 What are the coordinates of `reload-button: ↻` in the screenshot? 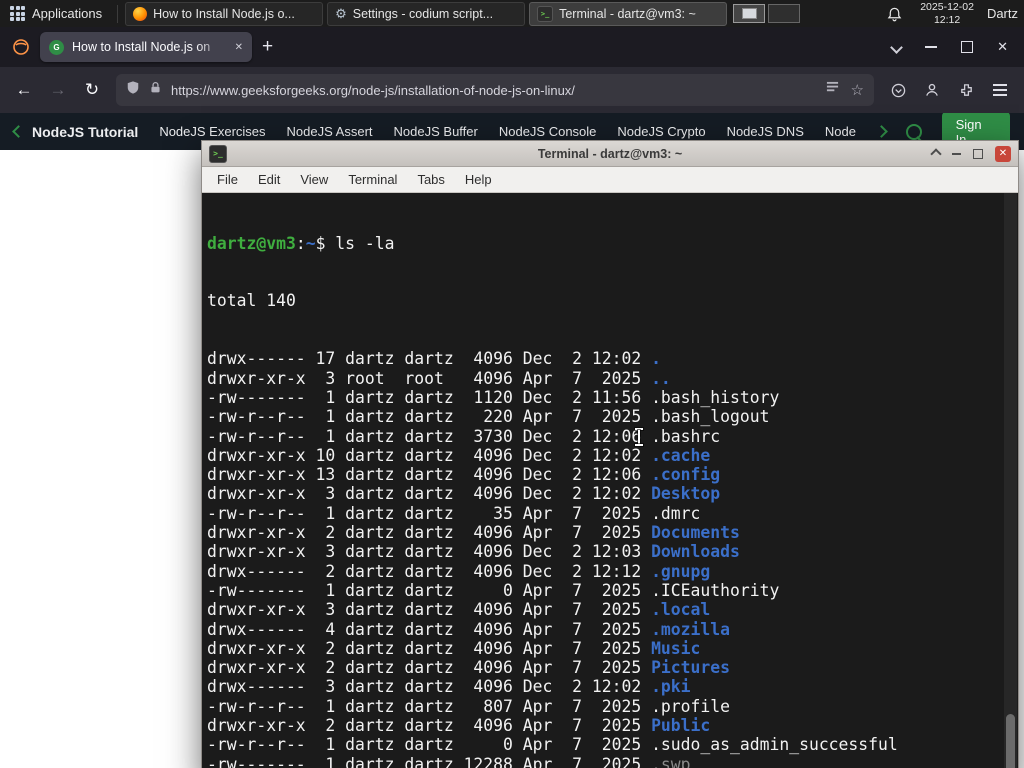 It's located at (92, 90).